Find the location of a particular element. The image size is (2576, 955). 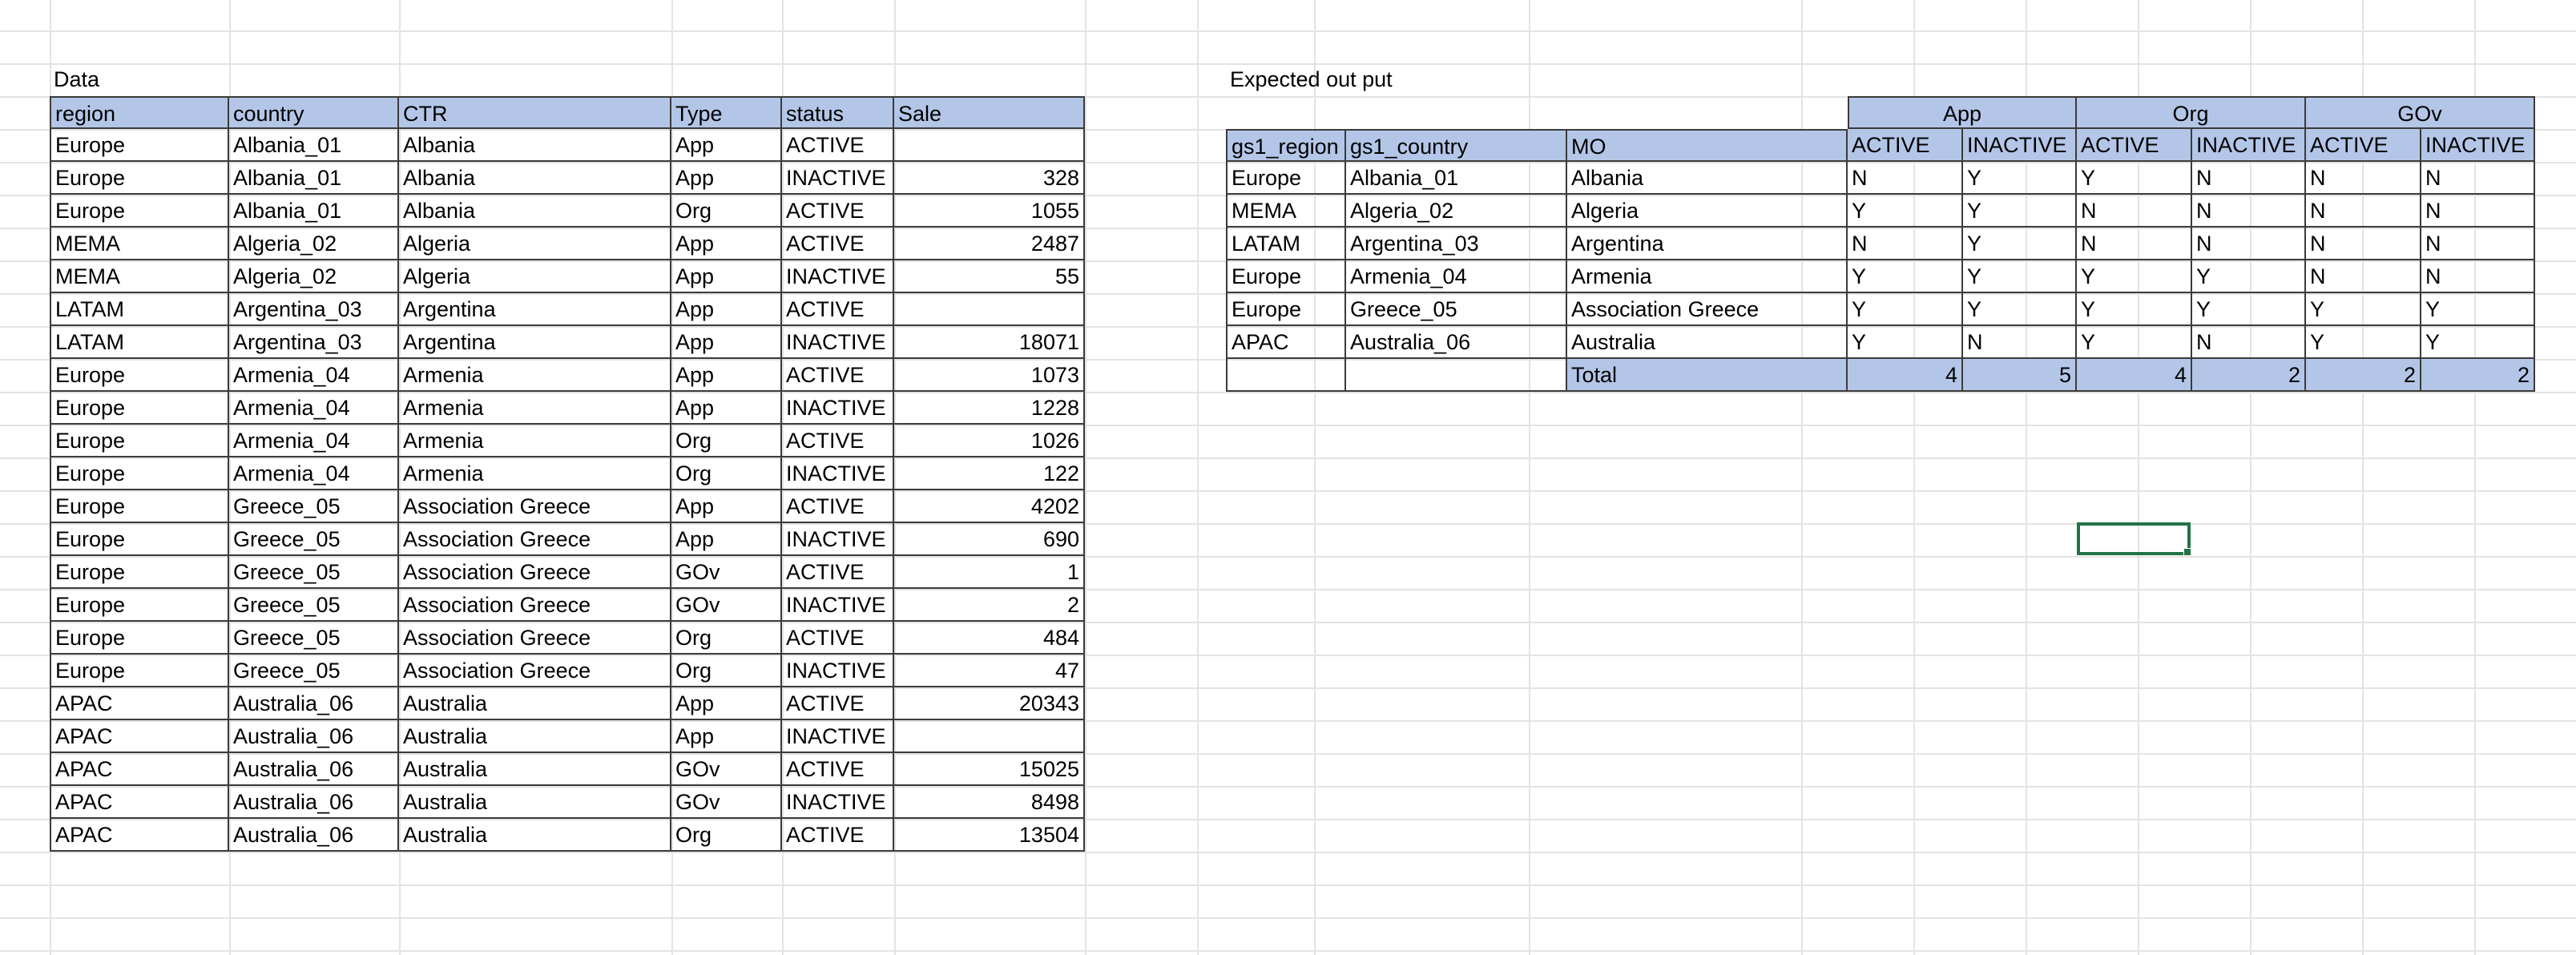

output-cell: APAC is located at coordinates (1286, 342).